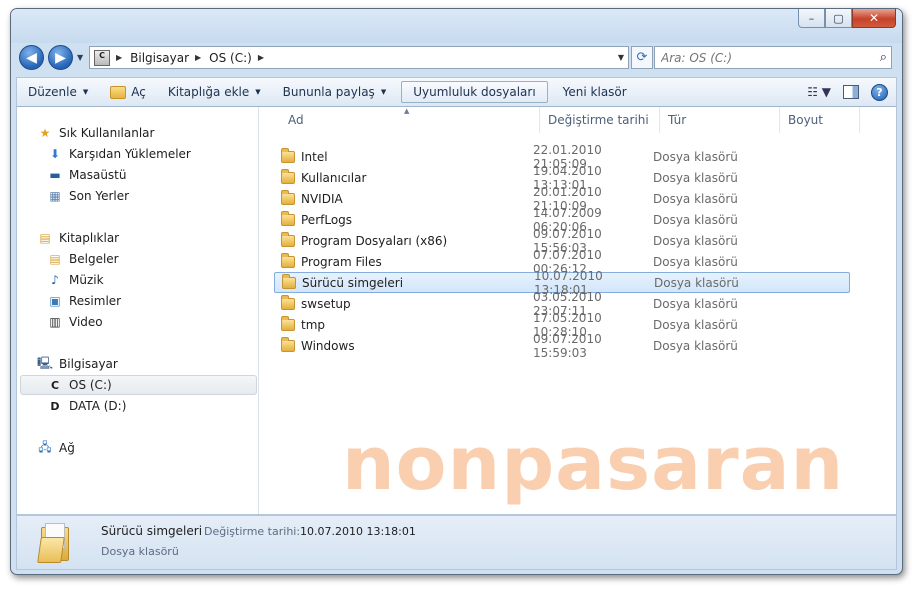  Describe the element at coordinates (102, 57) in the screenshot. I see `drive-icon: C` at that location.